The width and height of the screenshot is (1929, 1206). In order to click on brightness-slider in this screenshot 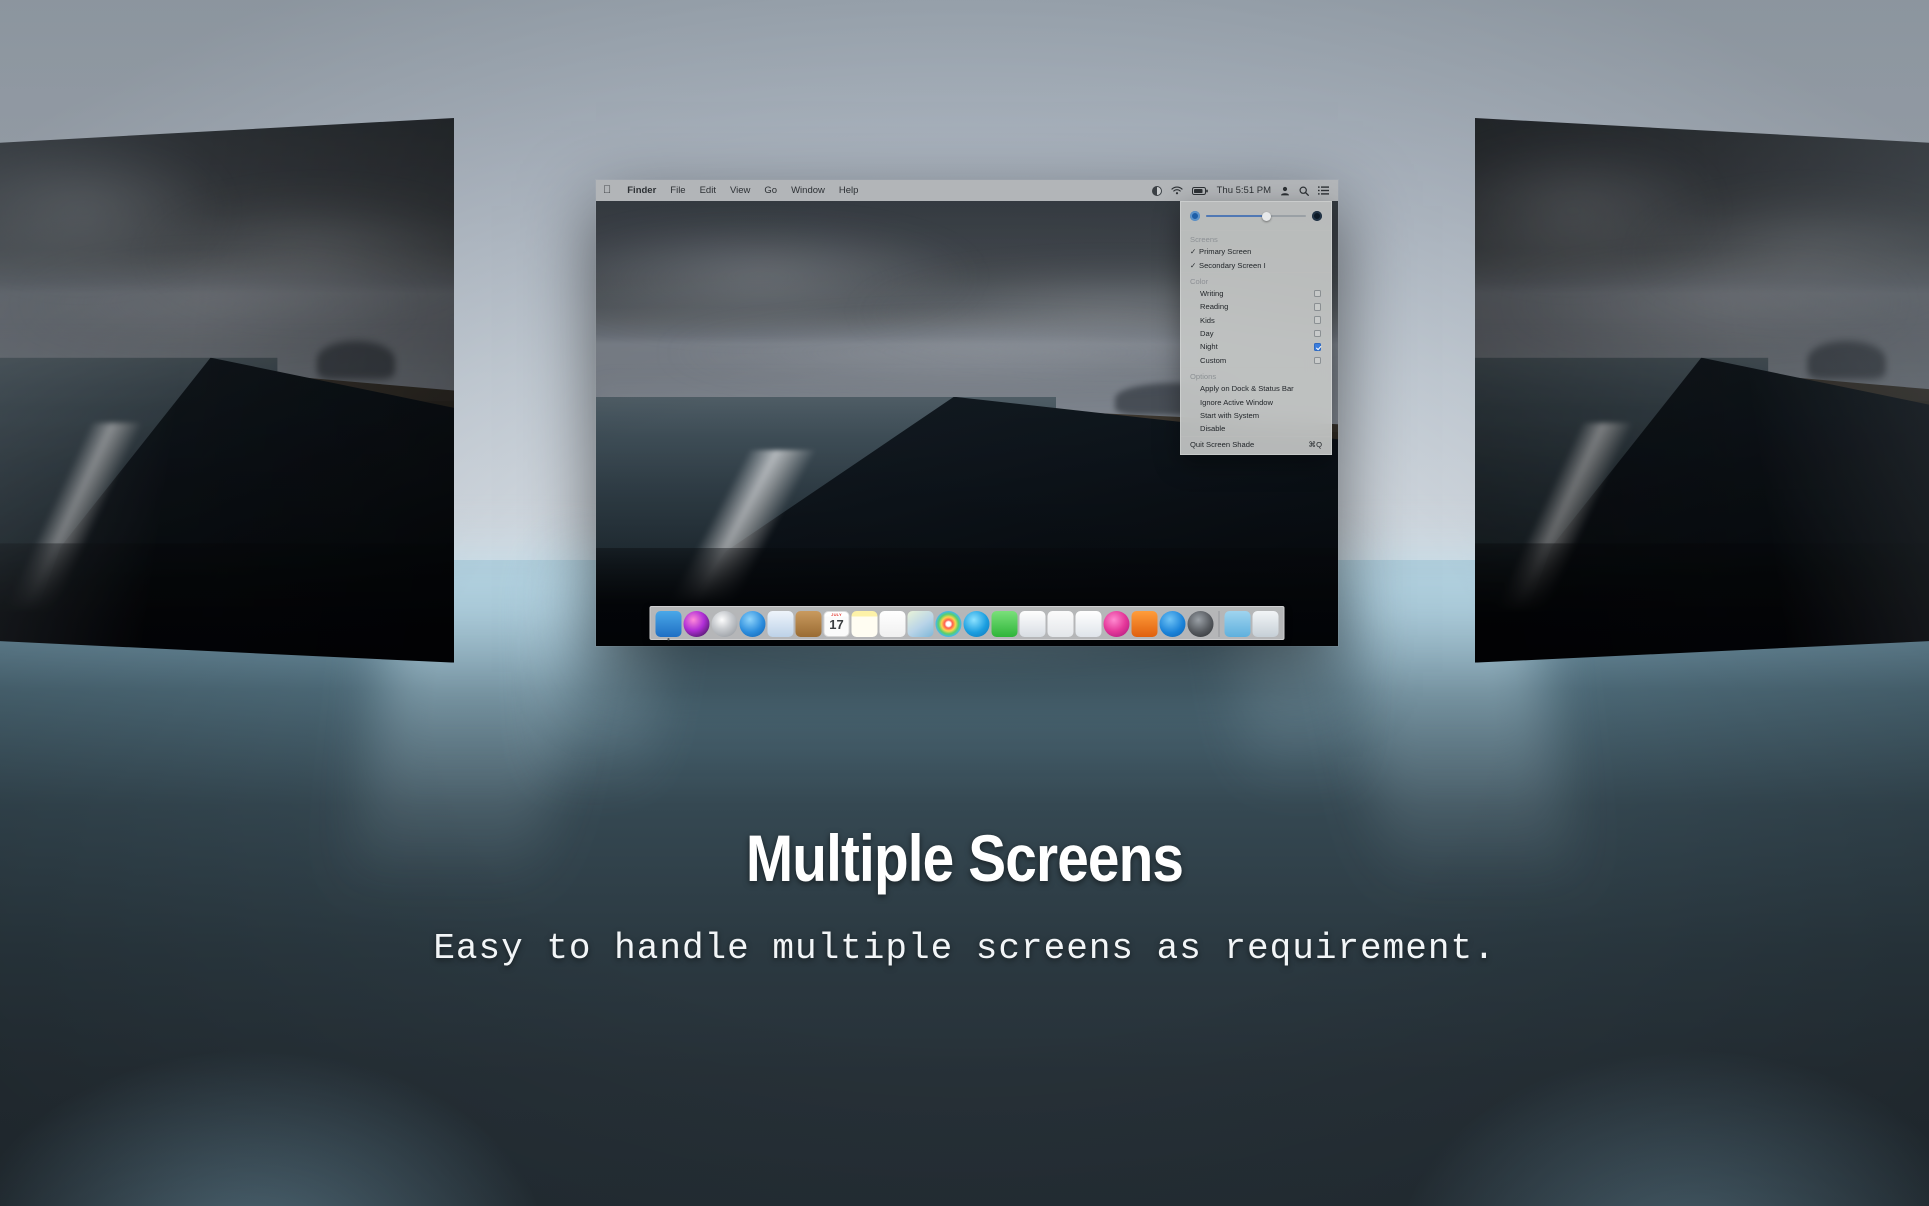, I will do `click(1256, 216)`.